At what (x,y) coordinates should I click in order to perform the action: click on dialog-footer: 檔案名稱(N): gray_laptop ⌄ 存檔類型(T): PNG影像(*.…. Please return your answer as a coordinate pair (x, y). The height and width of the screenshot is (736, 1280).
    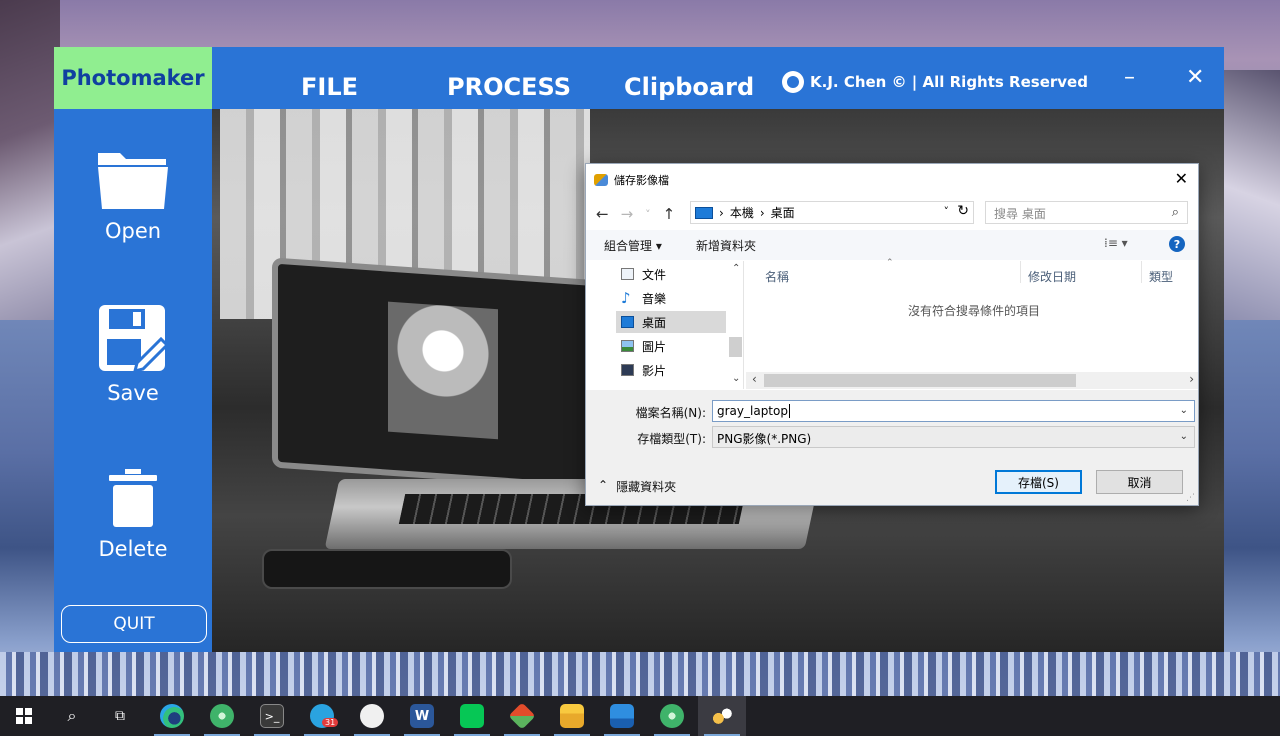
    Looking at the image, I should click on (892, 447).